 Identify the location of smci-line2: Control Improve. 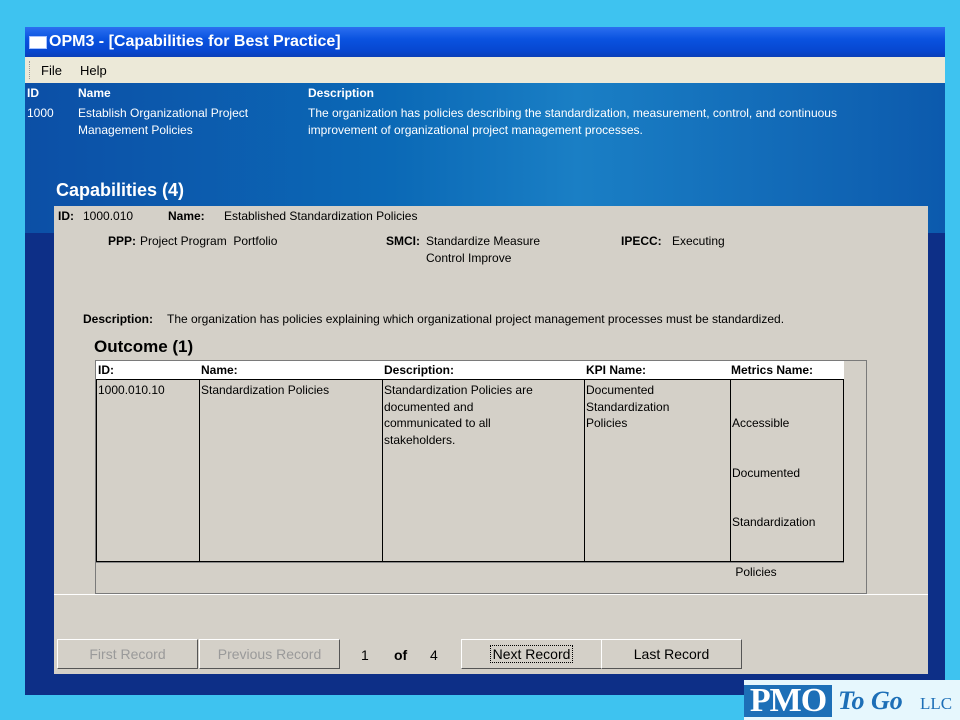
(469, 258).